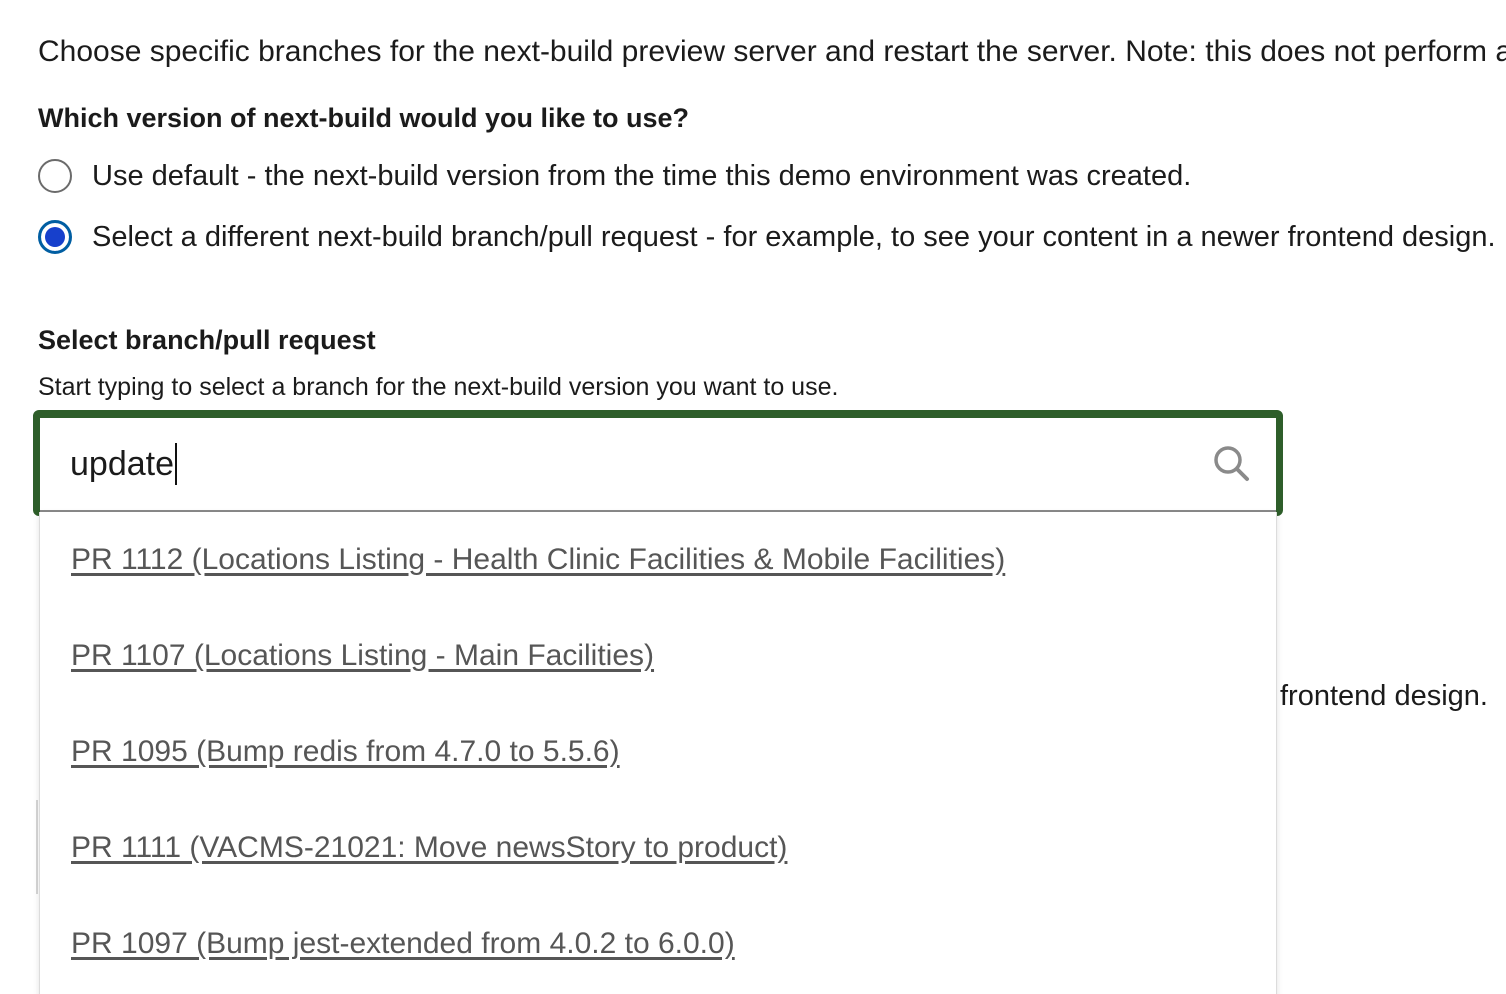  What do you see at coordinates (55, 237) in the screenshot?
I see `radio-different-branch-button` at bounding box center [55, 237].